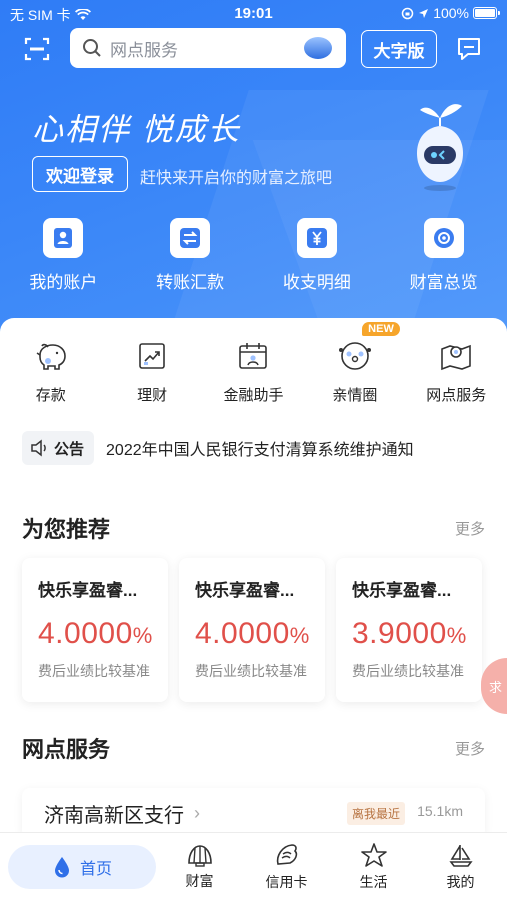  What do you see at coordinates (253, 395) in the screenshot?
I see `menu-label: 金融助手` at bounding box center [253, 395].